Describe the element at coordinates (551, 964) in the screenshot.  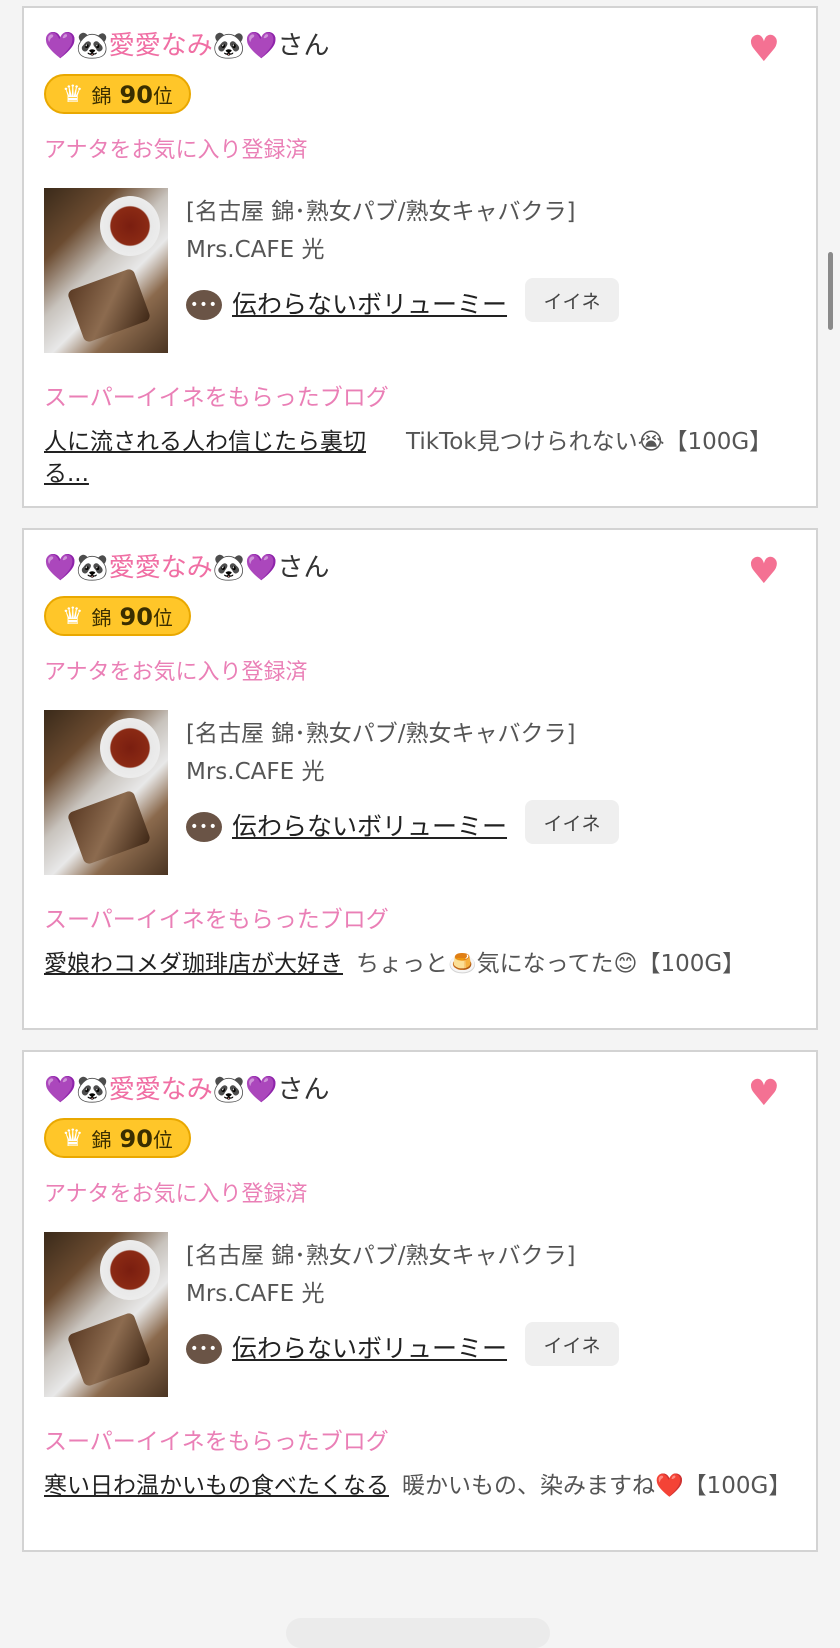
I see `super-blog-comment: ちょっと🍮気になってた😊【100G】` at that location.